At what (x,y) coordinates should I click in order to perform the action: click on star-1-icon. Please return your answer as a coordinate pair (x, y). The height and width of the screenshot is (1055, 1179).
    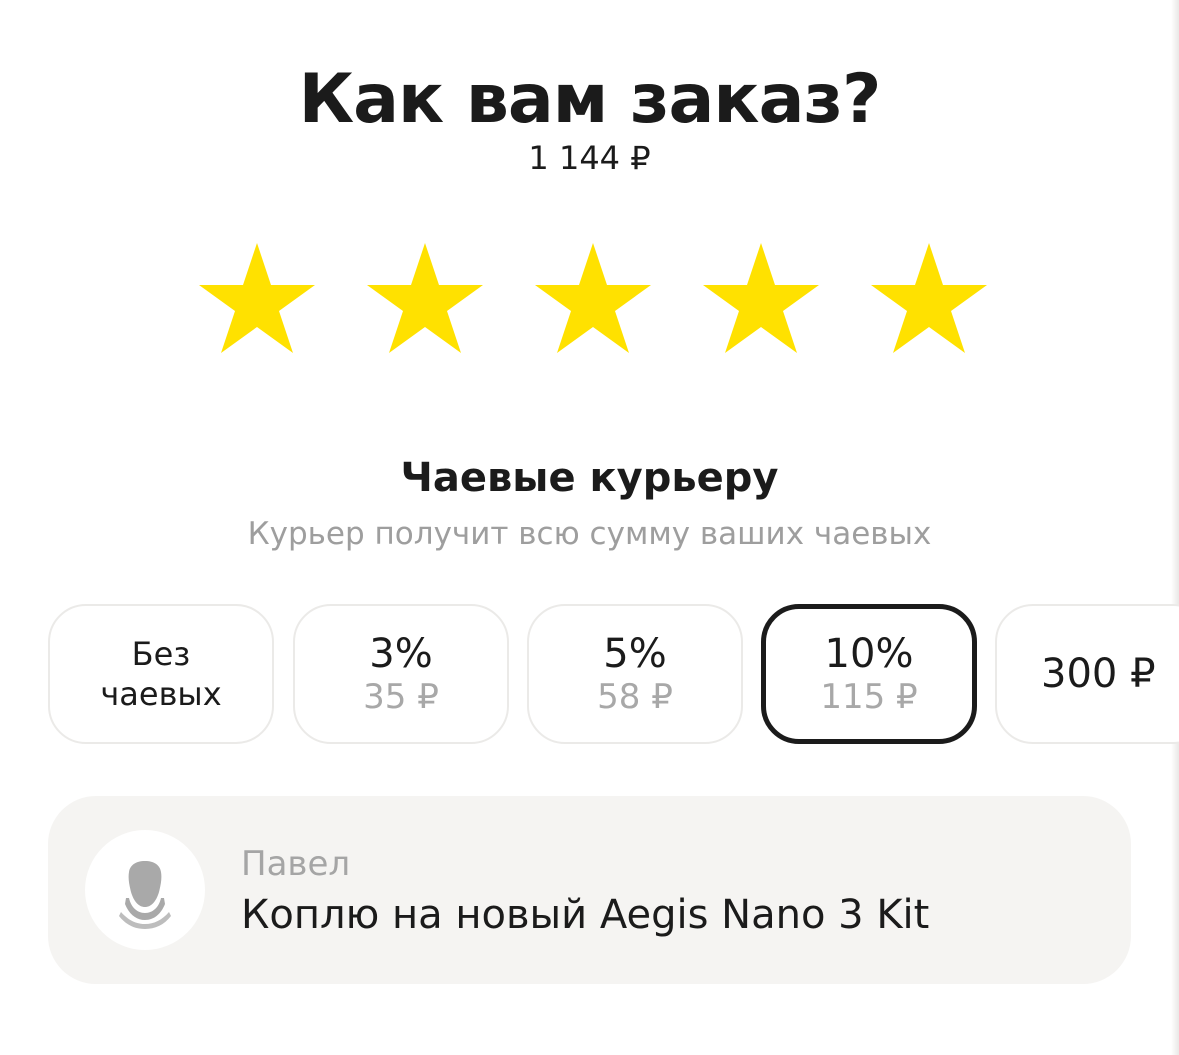
    Looking at the image, I should click on (257, 298).